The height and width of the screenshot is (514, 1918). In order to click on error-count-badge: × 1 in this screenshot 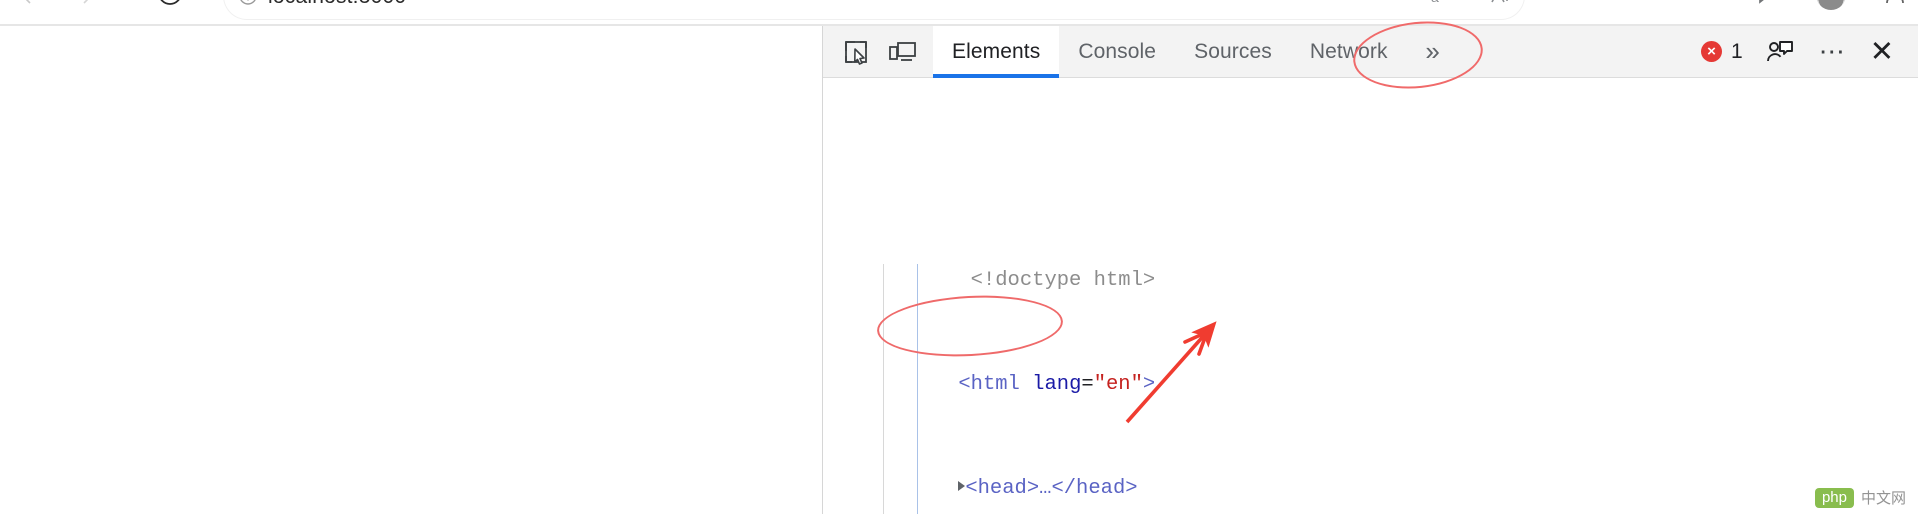, I will do `click(1722, 52)`.